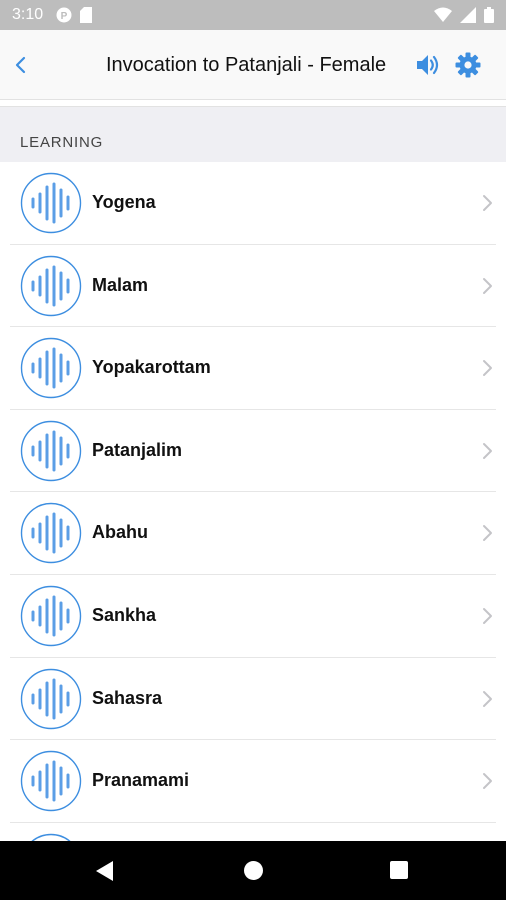 The width and height of the screenshot is (506, 900). I want to click on svg-text: P, so click(64, 16).